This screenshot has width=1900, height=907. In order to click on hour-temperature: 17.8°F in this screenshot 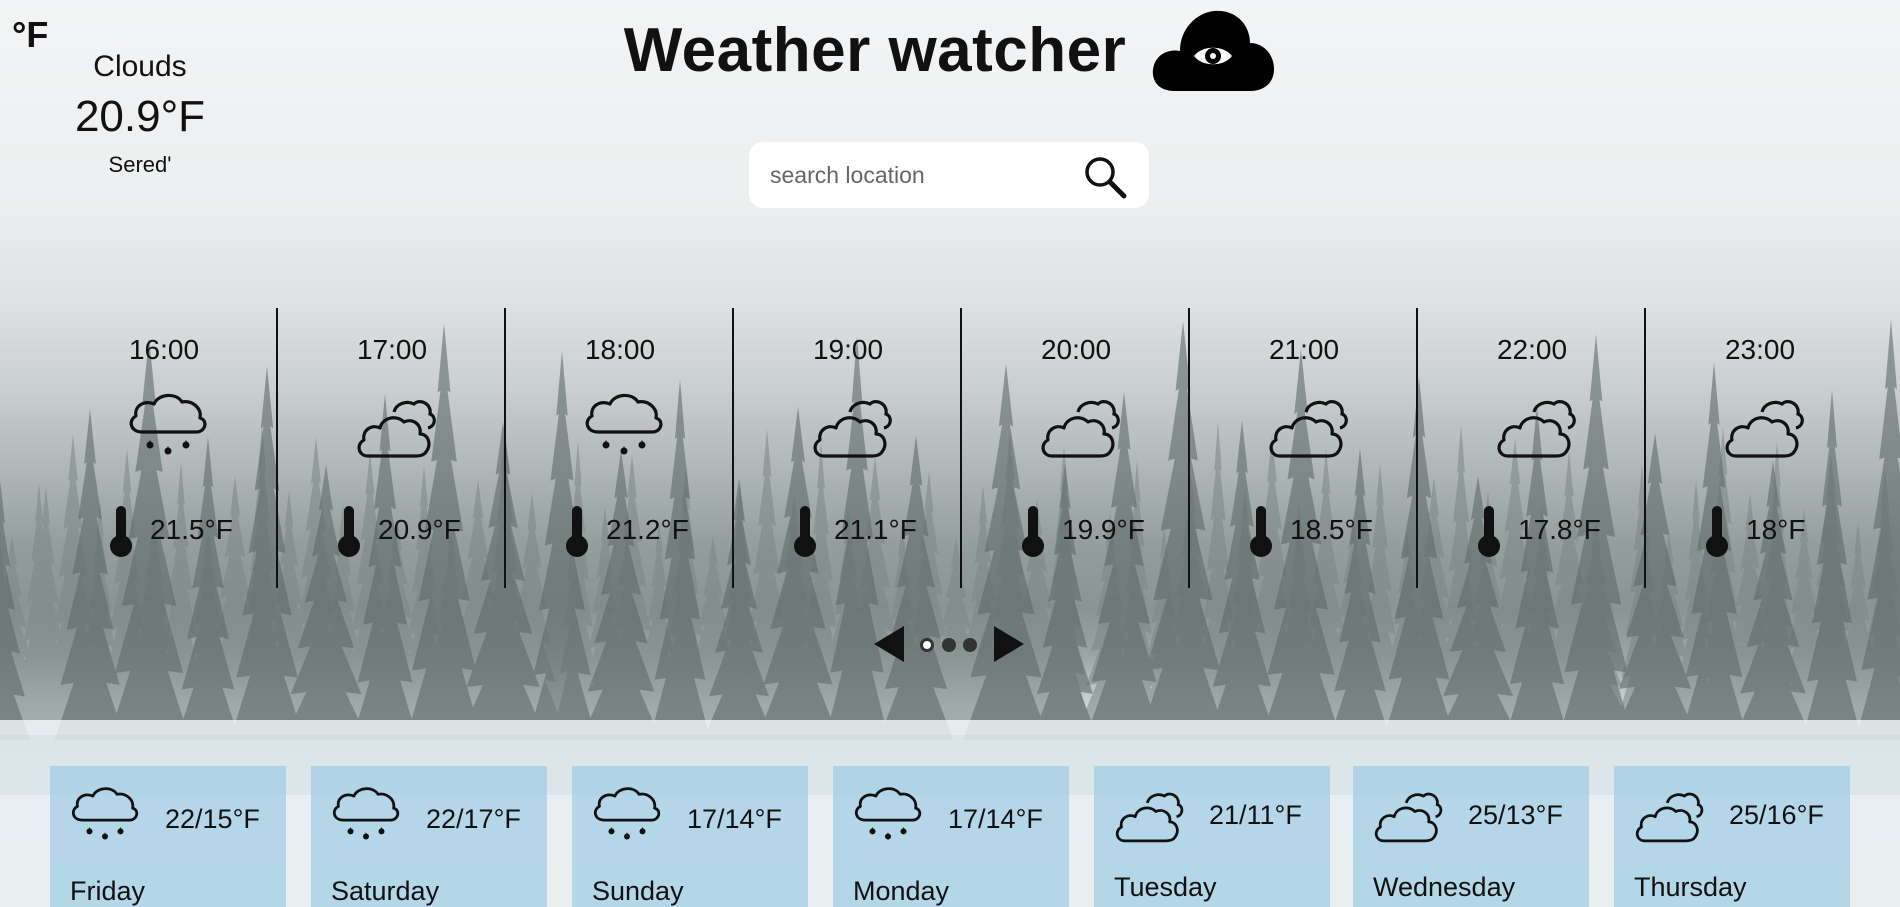, I will do `click(1559, 529)`.